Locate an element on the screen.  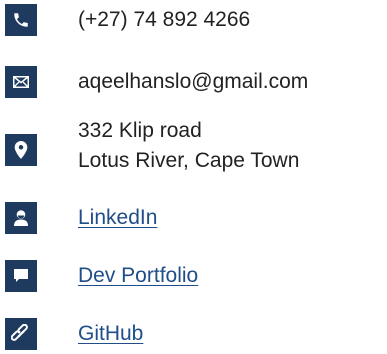
phone-icon is located at coordinates (21, 20).